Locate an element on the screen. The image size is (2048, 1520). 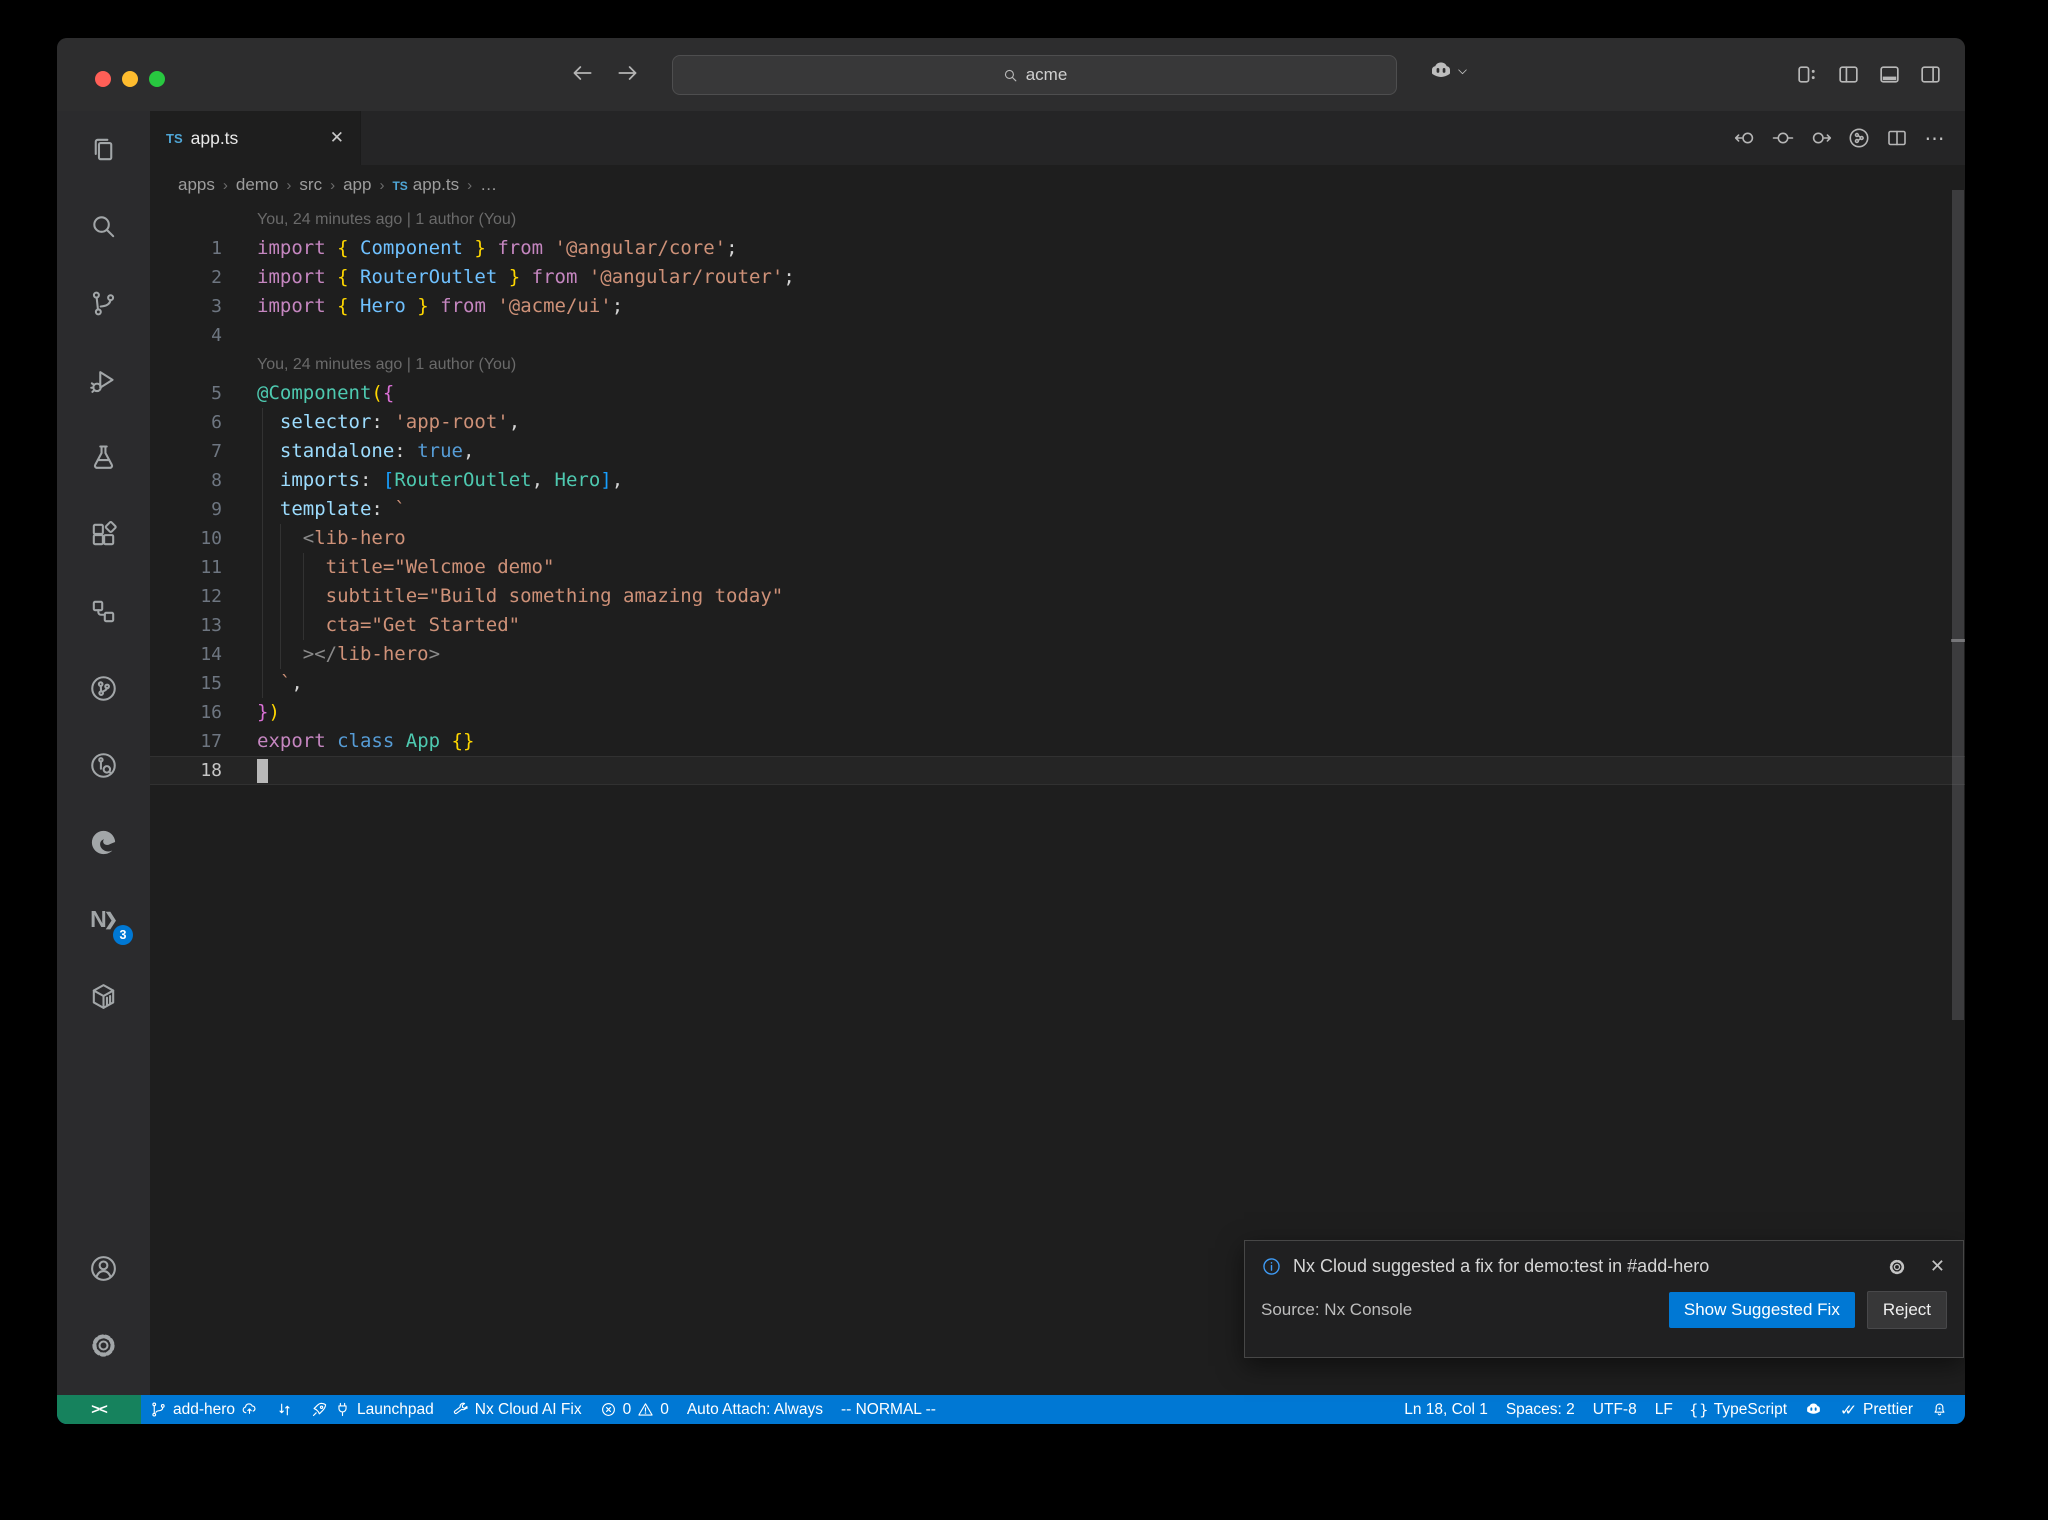
activity-item-project-graph is located at coordinates (103, 611).